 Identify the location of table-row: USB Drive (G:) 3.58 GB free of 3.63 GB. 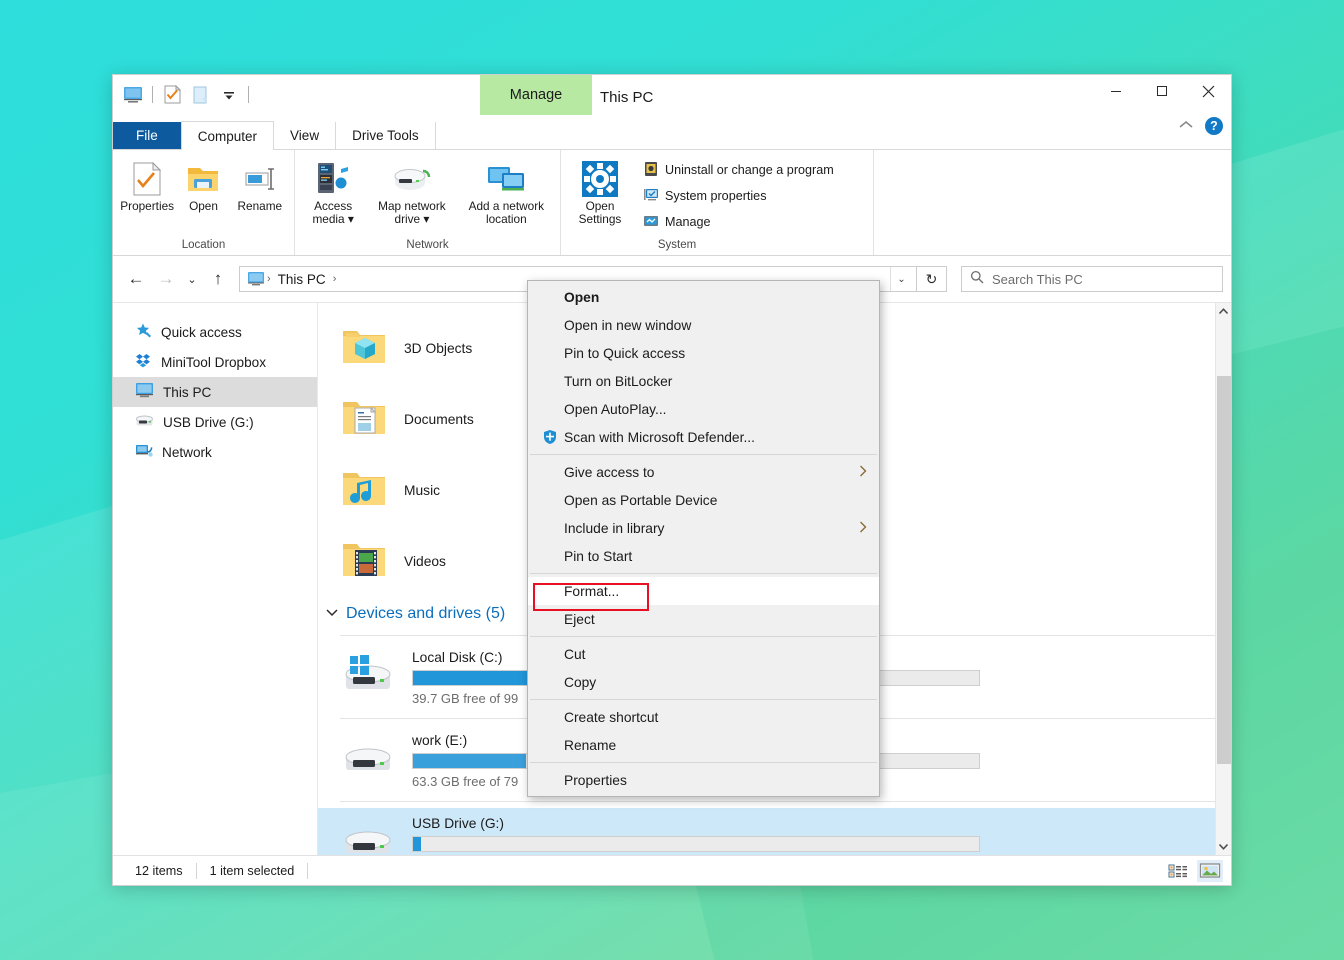
(774, 831).